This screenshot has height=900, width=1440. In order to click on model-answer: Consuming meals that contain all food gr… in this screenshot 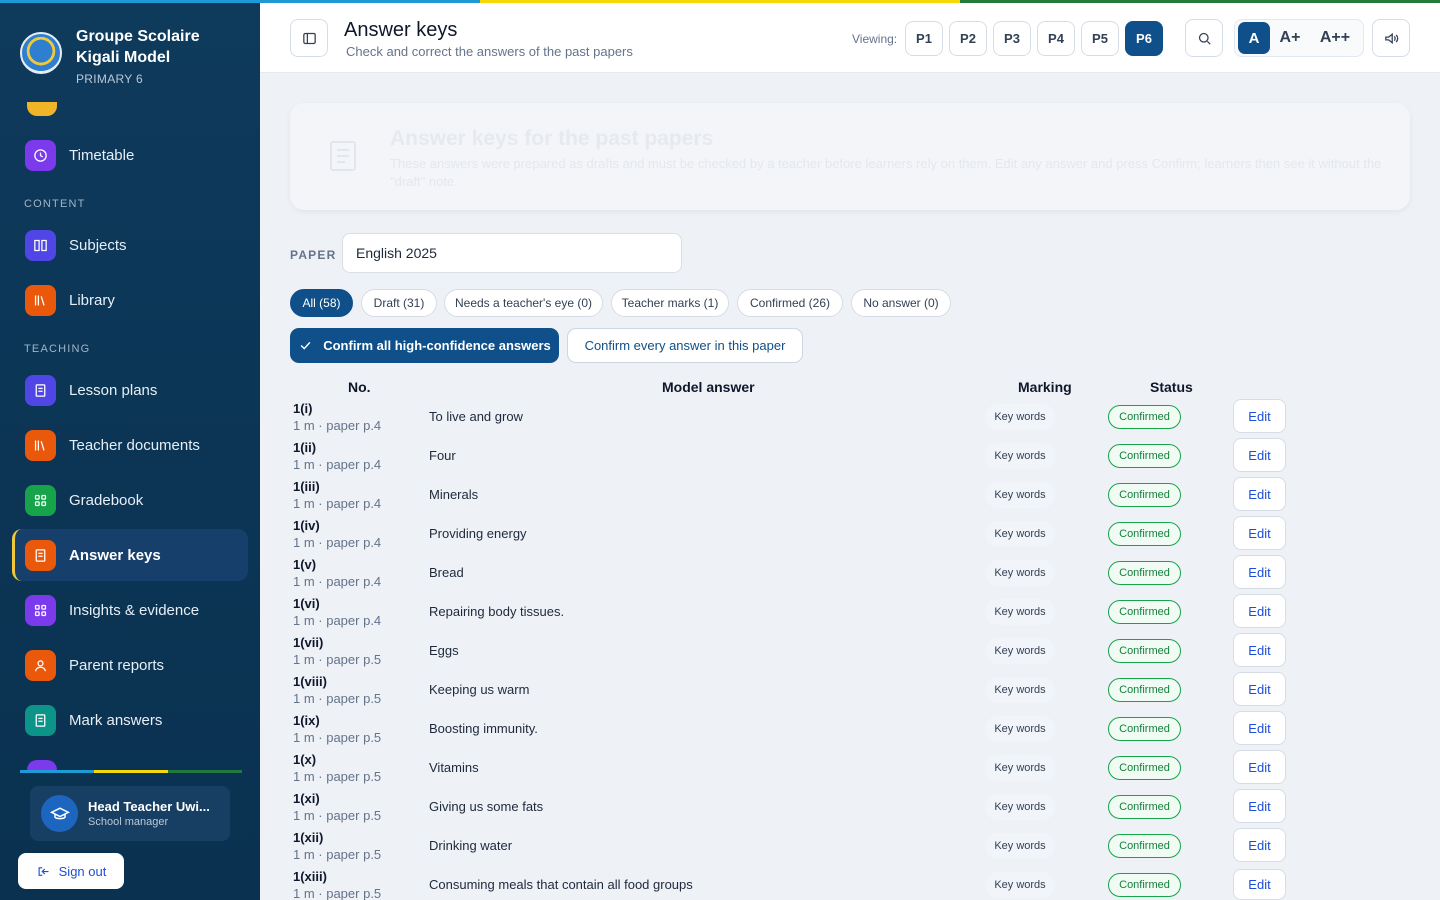, I will do `click(561, 884)`.